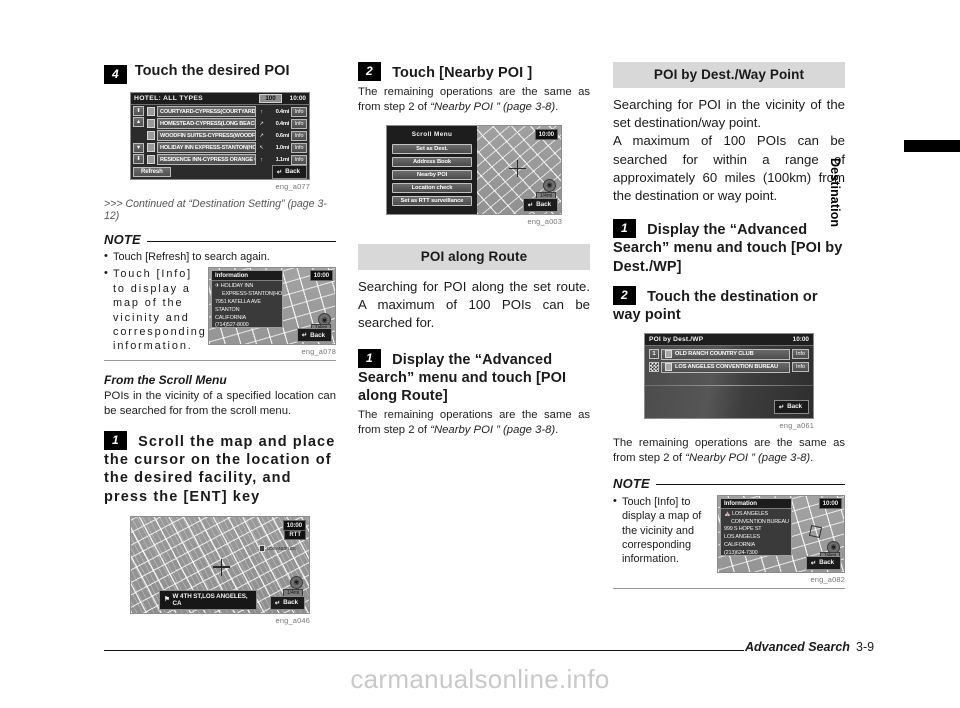 Image resolution: width=960 pixels, height=708 pixels. What do you see at coordinates (206, 159) in the screenshot?
I see `poi-name: RESIDENCE INN-CYPRESS ORANGE COUN` at bounding box center [206, 159].